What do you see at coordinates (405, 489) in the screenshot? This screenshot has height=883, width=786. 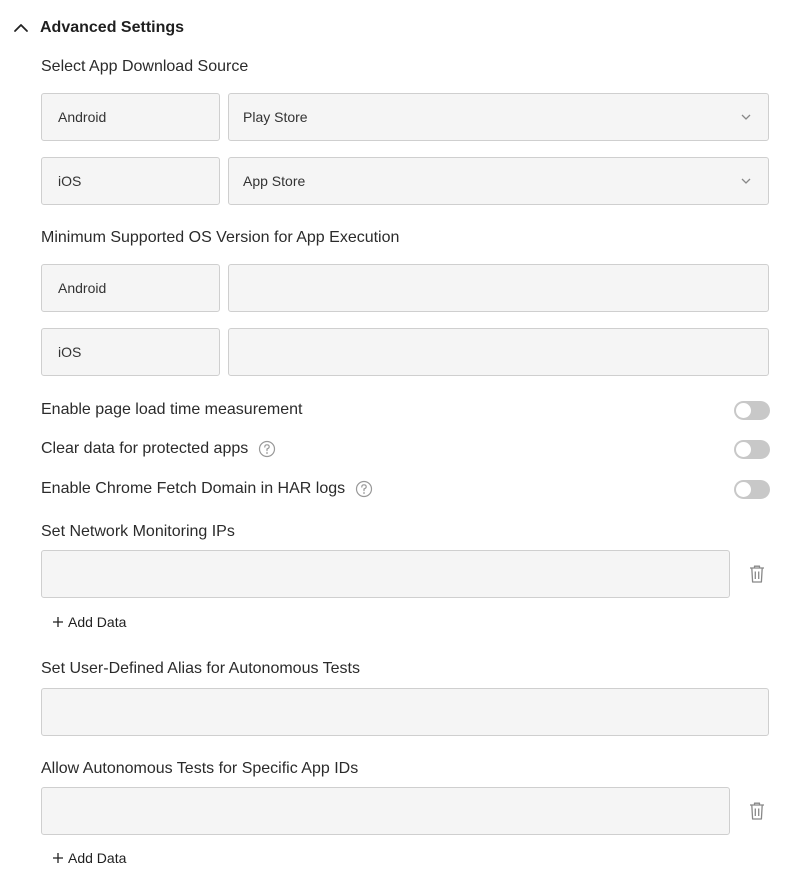 I see `chrome-fetch-toggle-row: Enable Chrome Fetch Domain in HAR logs` at bounding box center [405, 489].